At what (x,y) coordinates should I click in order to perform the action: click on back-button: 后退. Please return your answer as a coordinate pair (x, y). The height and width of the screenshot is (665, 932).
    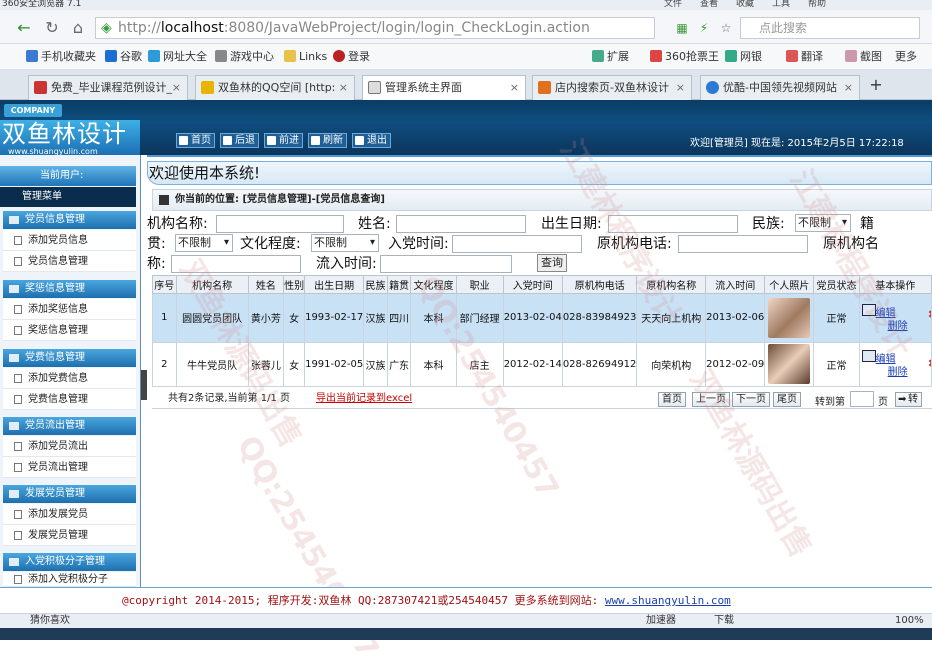
    Looking at the image, I should click on (239, 140).